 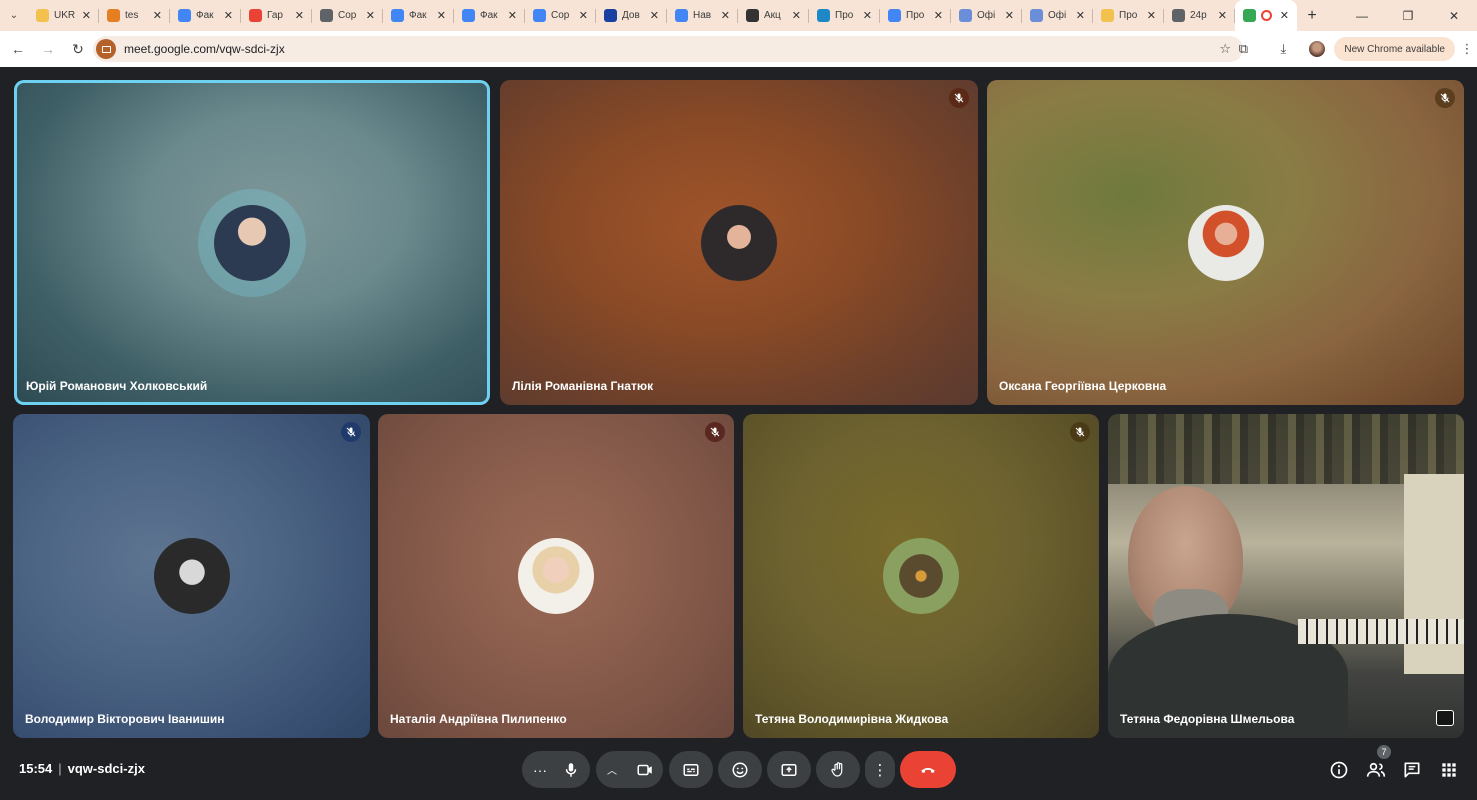 I want to click on chevron-up-icon: ︿, so click(x=612, y=771).